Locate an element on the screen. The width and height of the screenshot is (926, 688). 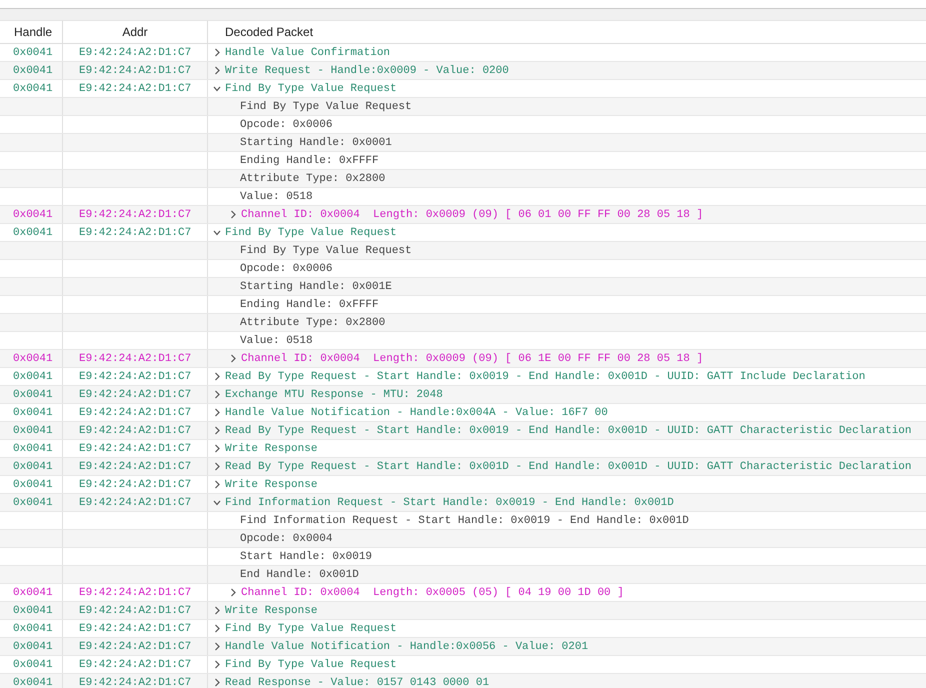
packet-summary: Channel ID: 0x0004 Length: 0x0009 (09) [ 06 01 00 FF FF 00 28 05 18 ] is located at coordinates (472, 214).